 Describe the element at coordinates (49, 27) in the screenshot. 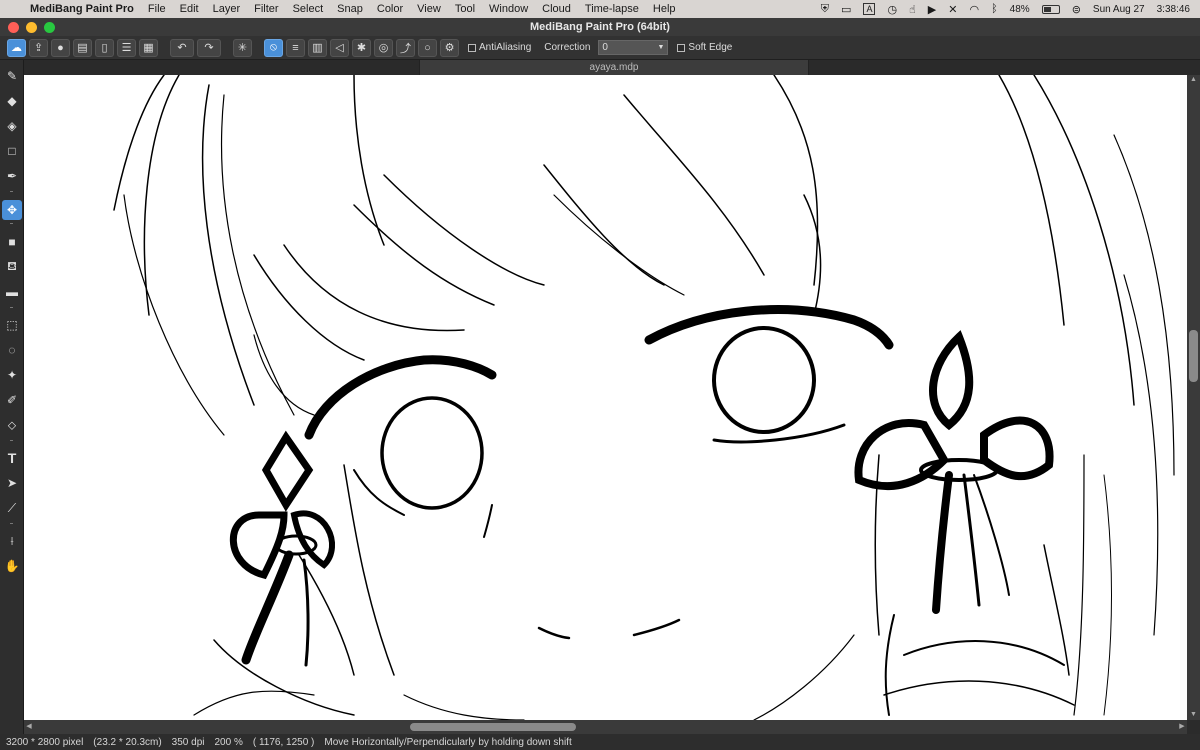

I see `zoom-window-button` at that location.